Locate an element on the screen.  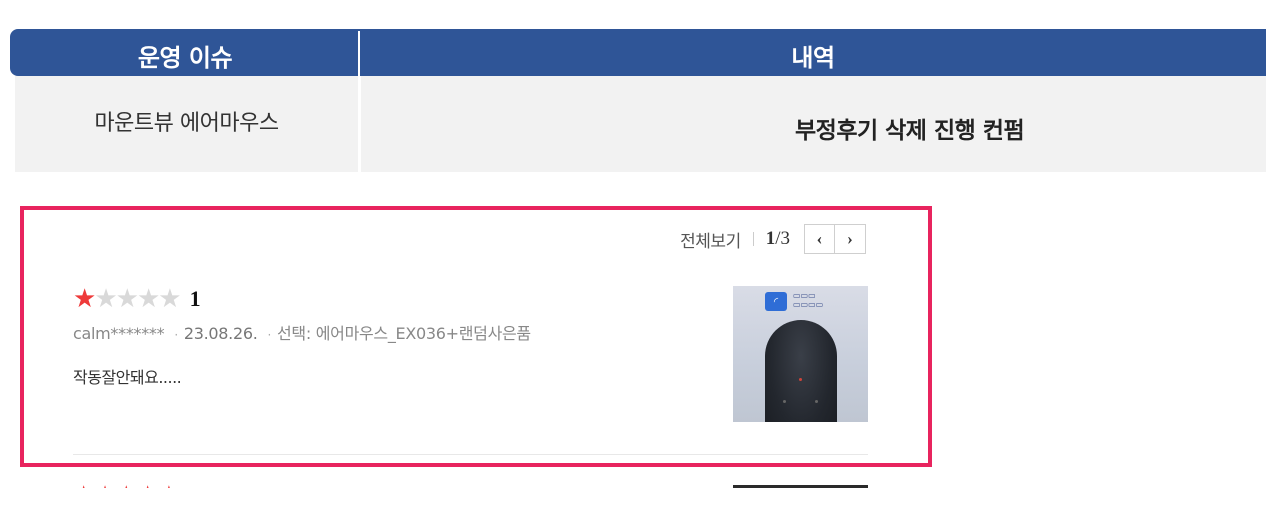
stars-group: ★★★★★ is located at coordinates (127, 299).